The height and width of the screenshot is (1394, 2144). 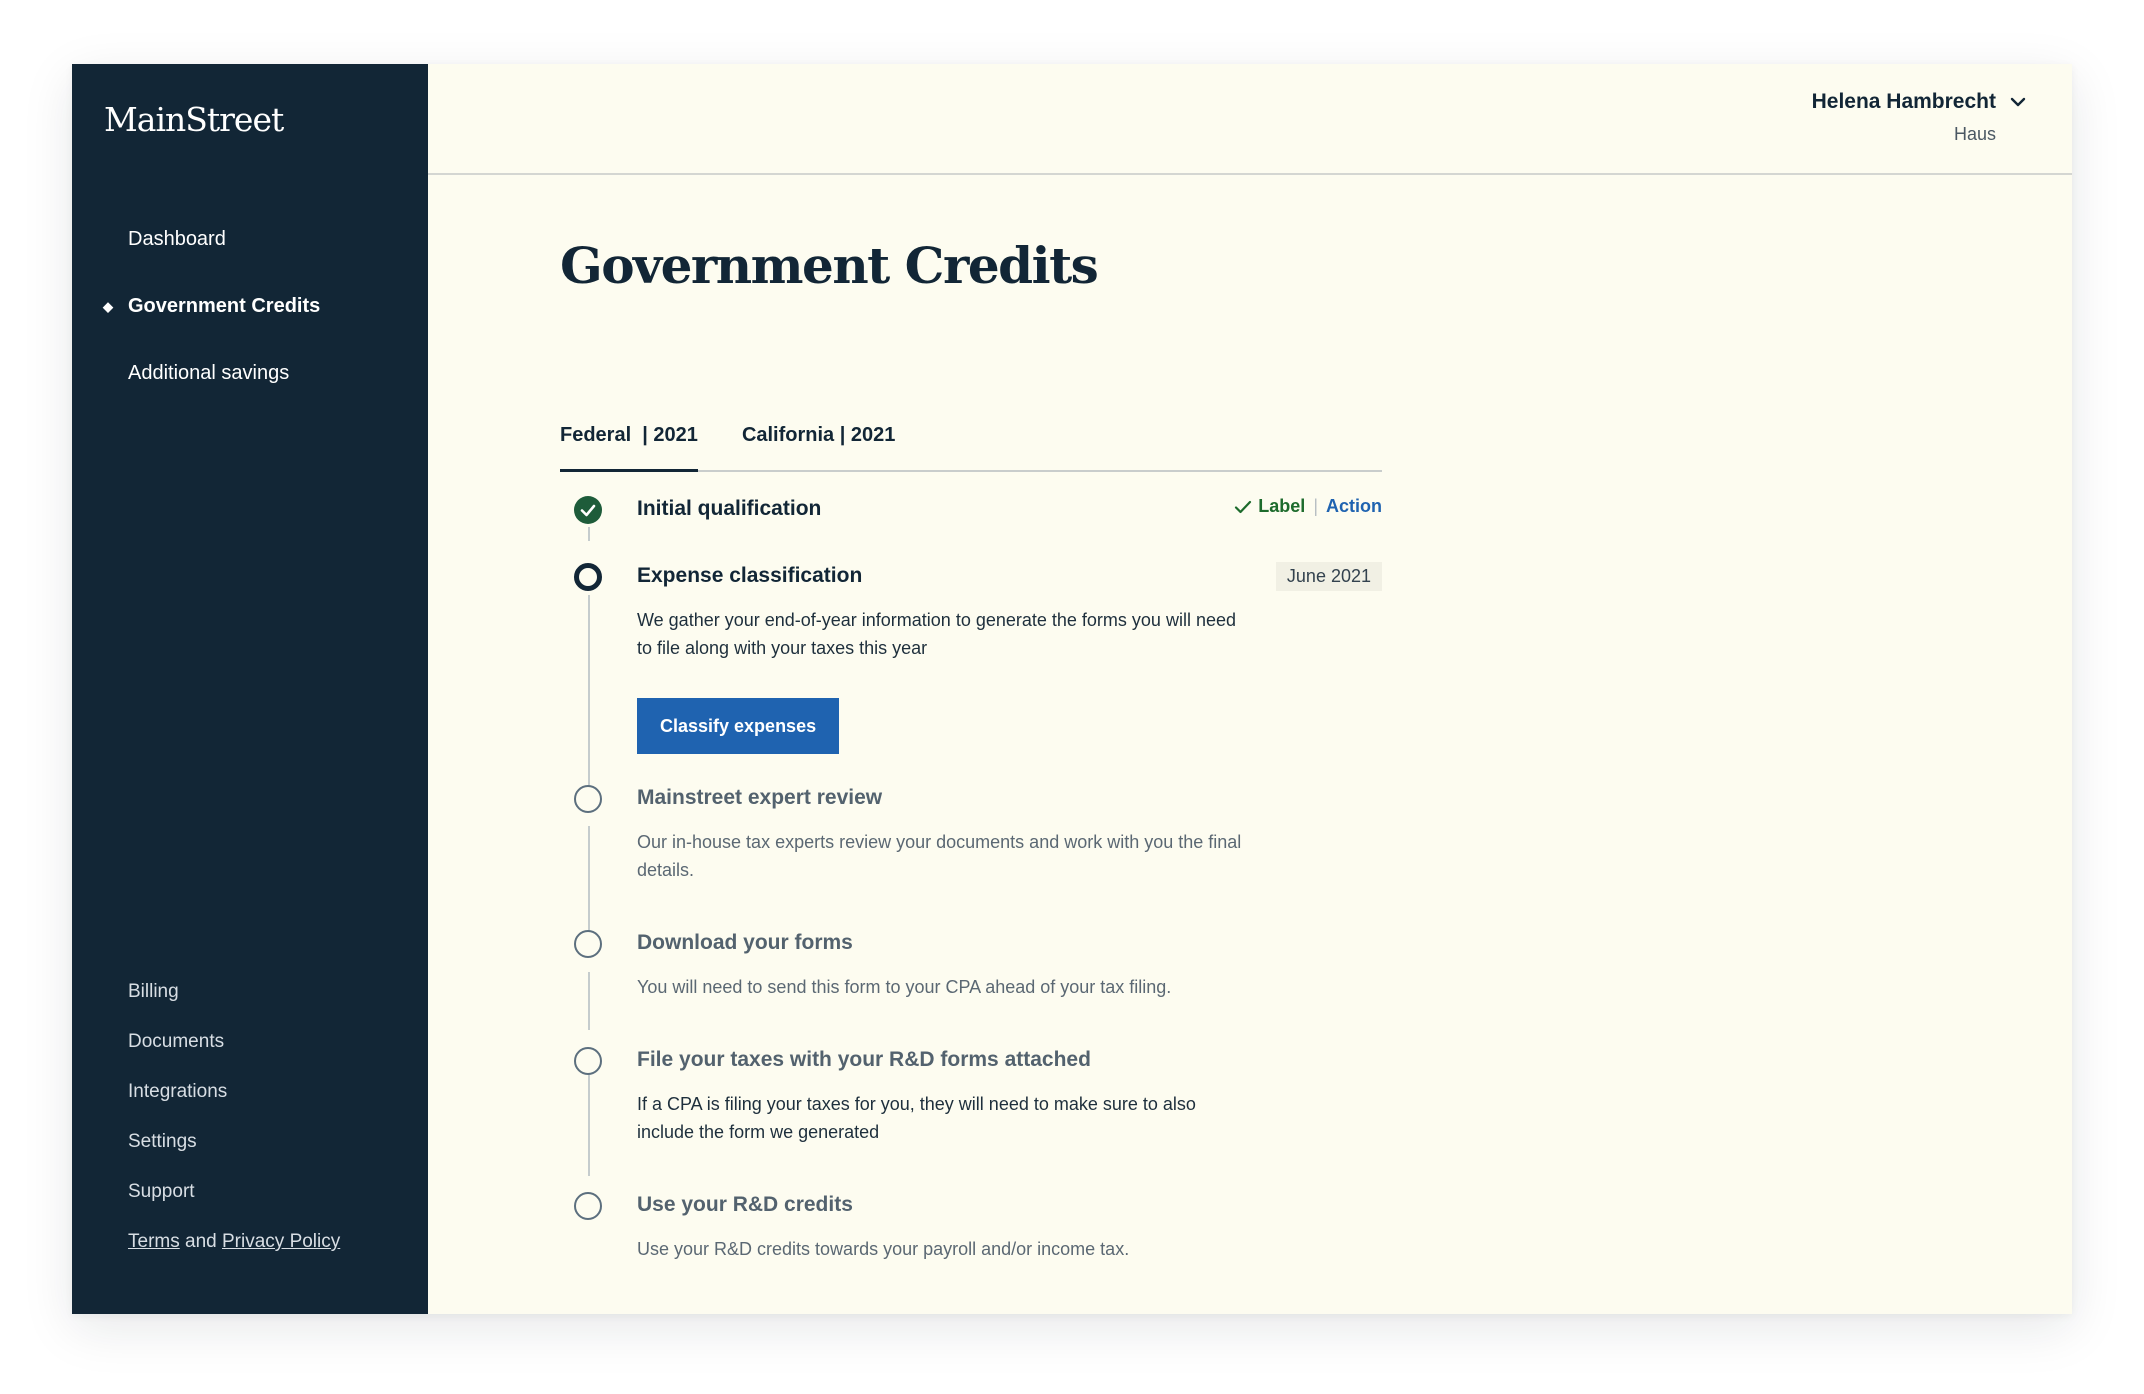 I want to click on sidebar-item-additional-savings: Additional savings, so click(x=208, y=373).